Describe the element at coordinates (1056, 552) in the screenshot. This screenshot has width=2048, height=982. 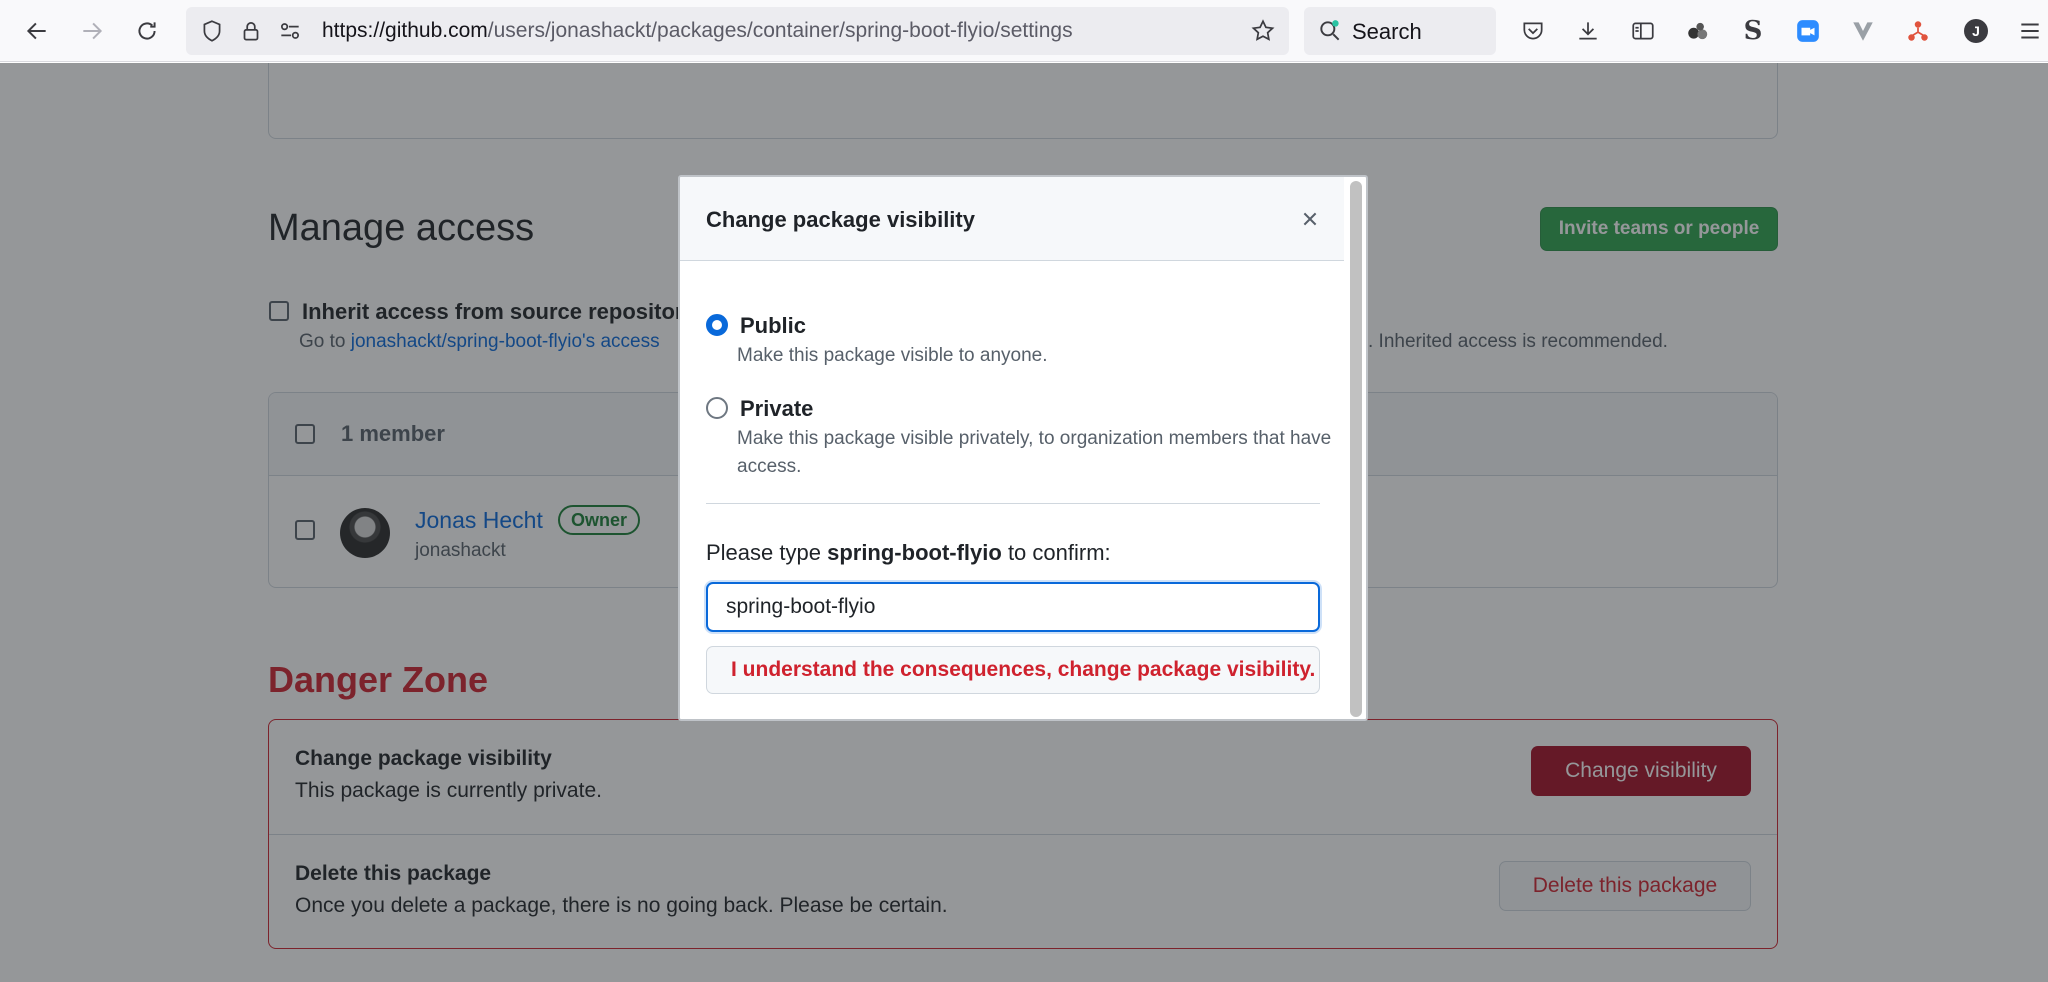
I see `confirm-suffix: to confirm:` at that location.